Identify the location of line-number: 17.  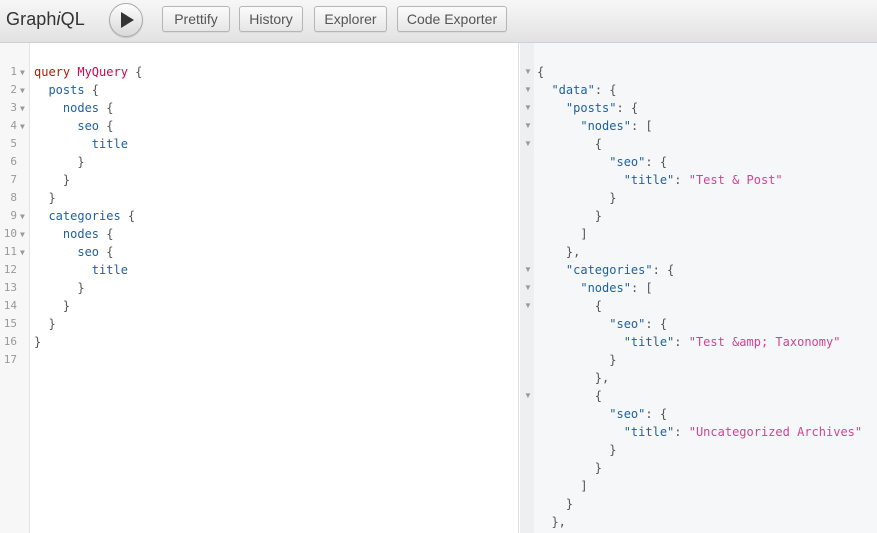
(10, 359).